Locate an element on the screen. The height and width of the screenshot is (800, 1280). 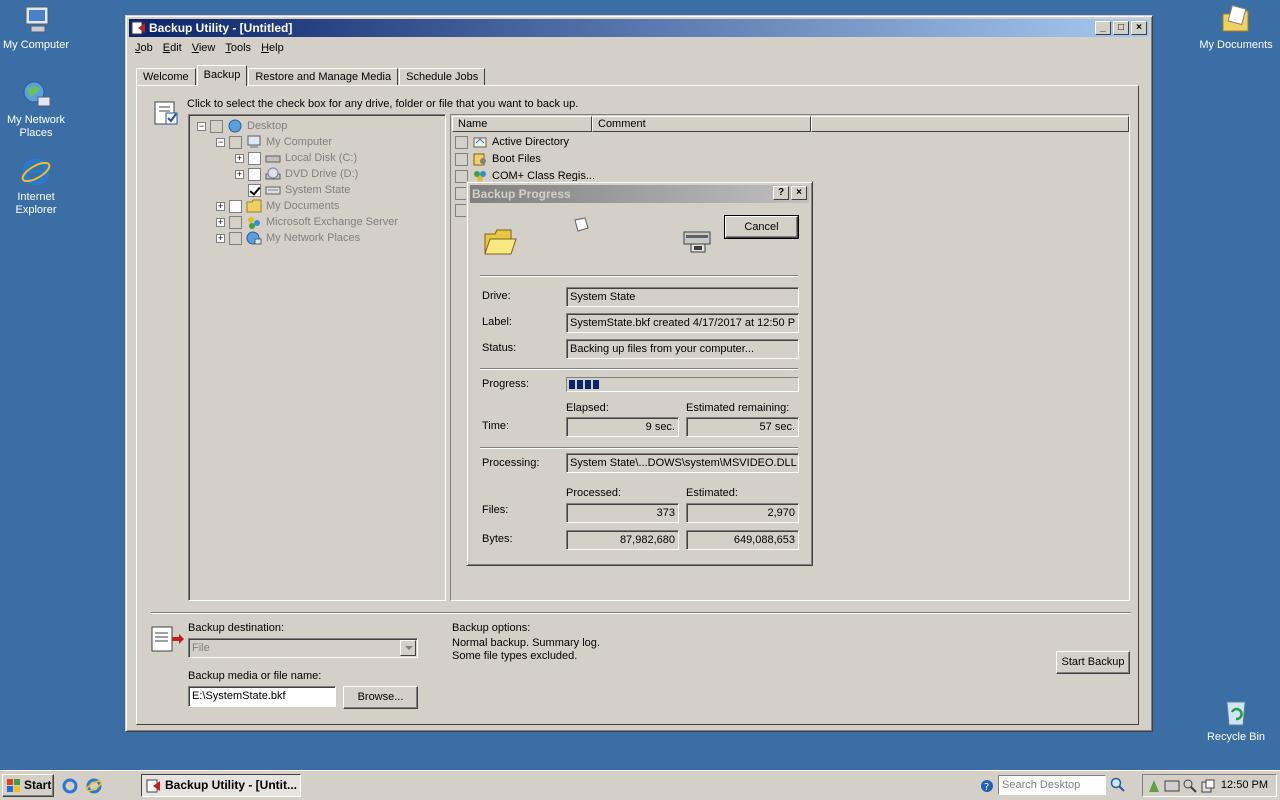
tree-label: System State is located at coordinates (318, 190).